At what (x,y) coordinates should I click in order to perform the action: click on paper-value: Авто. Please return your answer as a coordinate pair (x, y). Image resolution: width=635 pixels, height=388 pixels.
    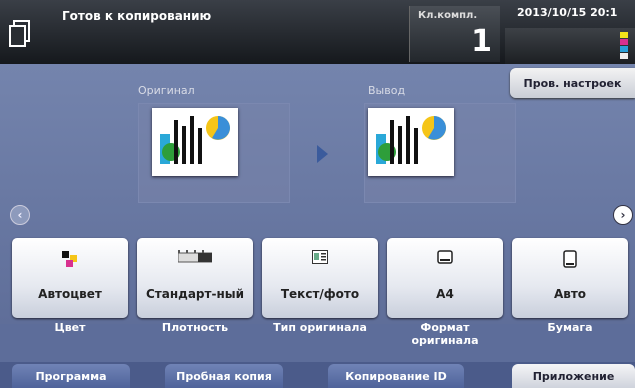
    Looking at the image, I should click on (570, 293).